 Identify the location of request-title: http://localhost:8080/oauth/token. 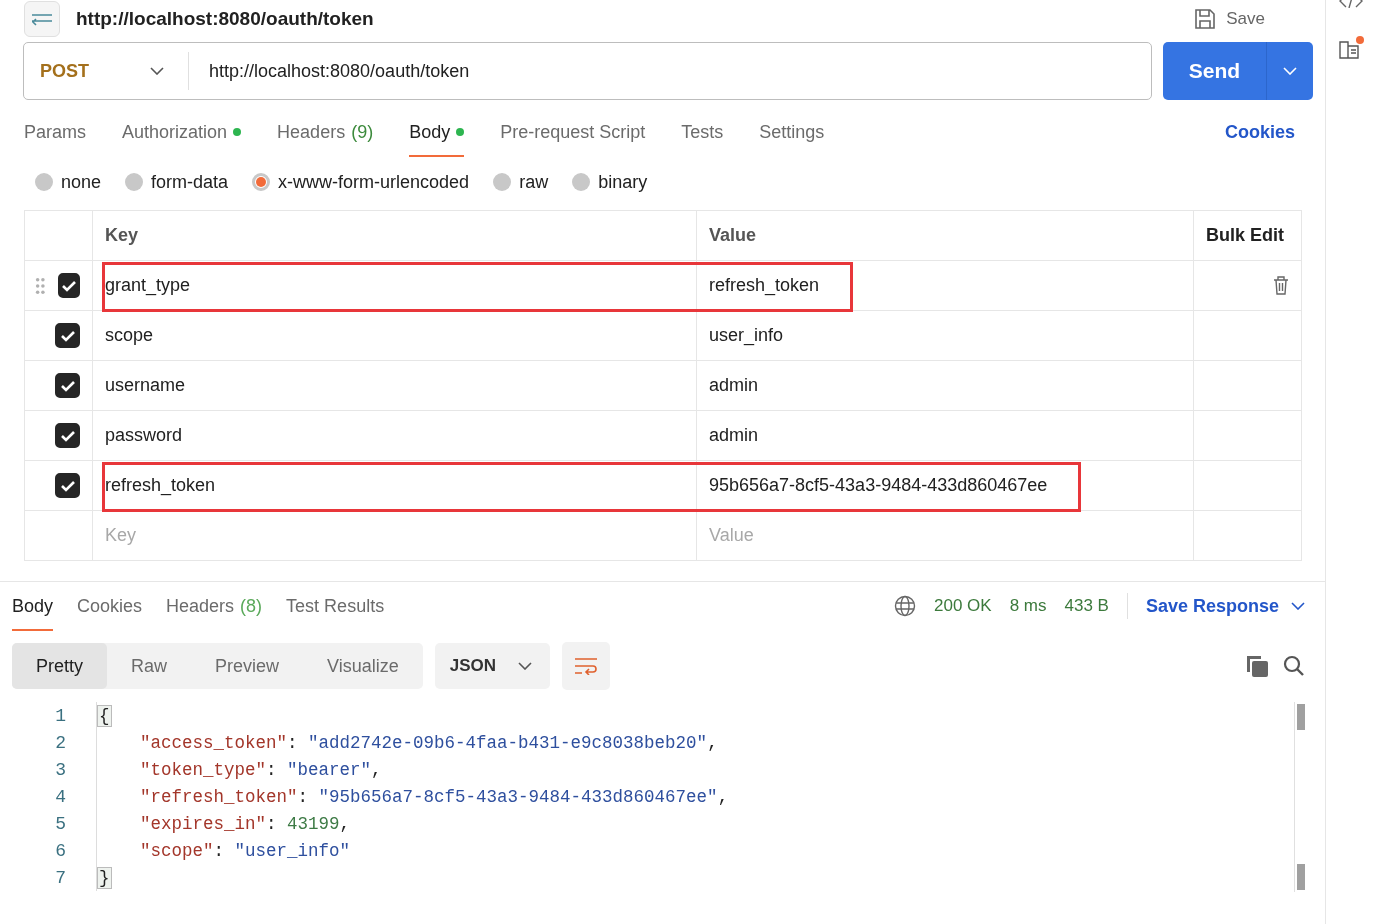
(225, 19).